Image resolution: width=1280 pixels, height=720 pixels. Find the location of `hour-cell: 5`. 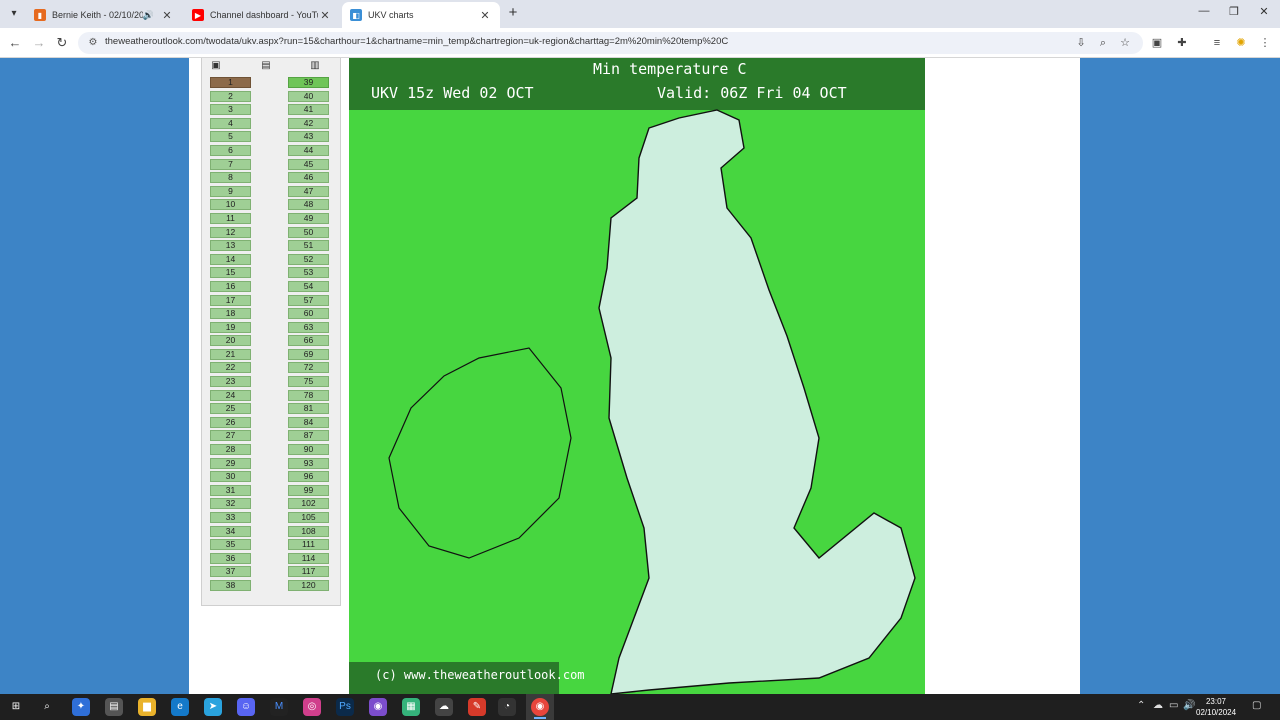

hour-cell: 5 is located at coordinates (230, 137).